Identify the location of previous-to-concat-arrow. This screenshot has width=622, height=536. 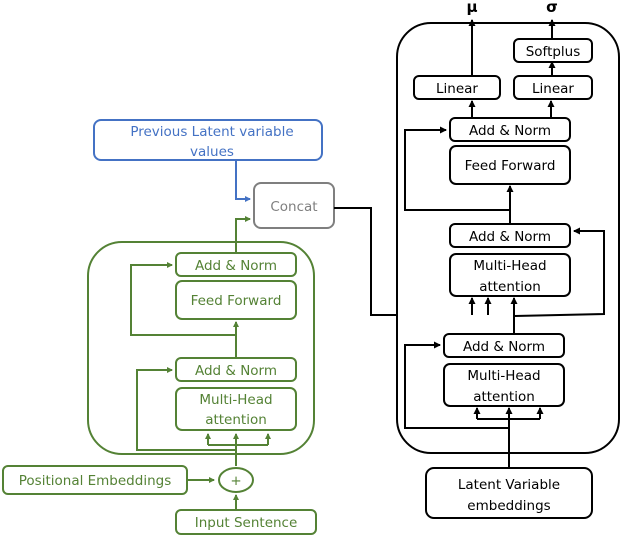
(243, 181).